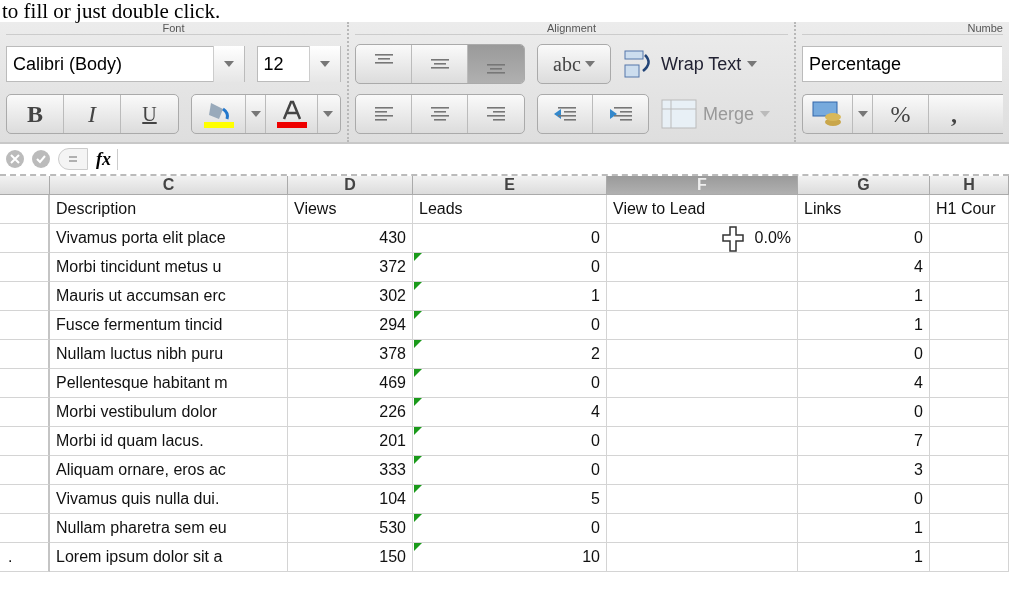  I want to click on table-cell: 10, so click(510, 557).